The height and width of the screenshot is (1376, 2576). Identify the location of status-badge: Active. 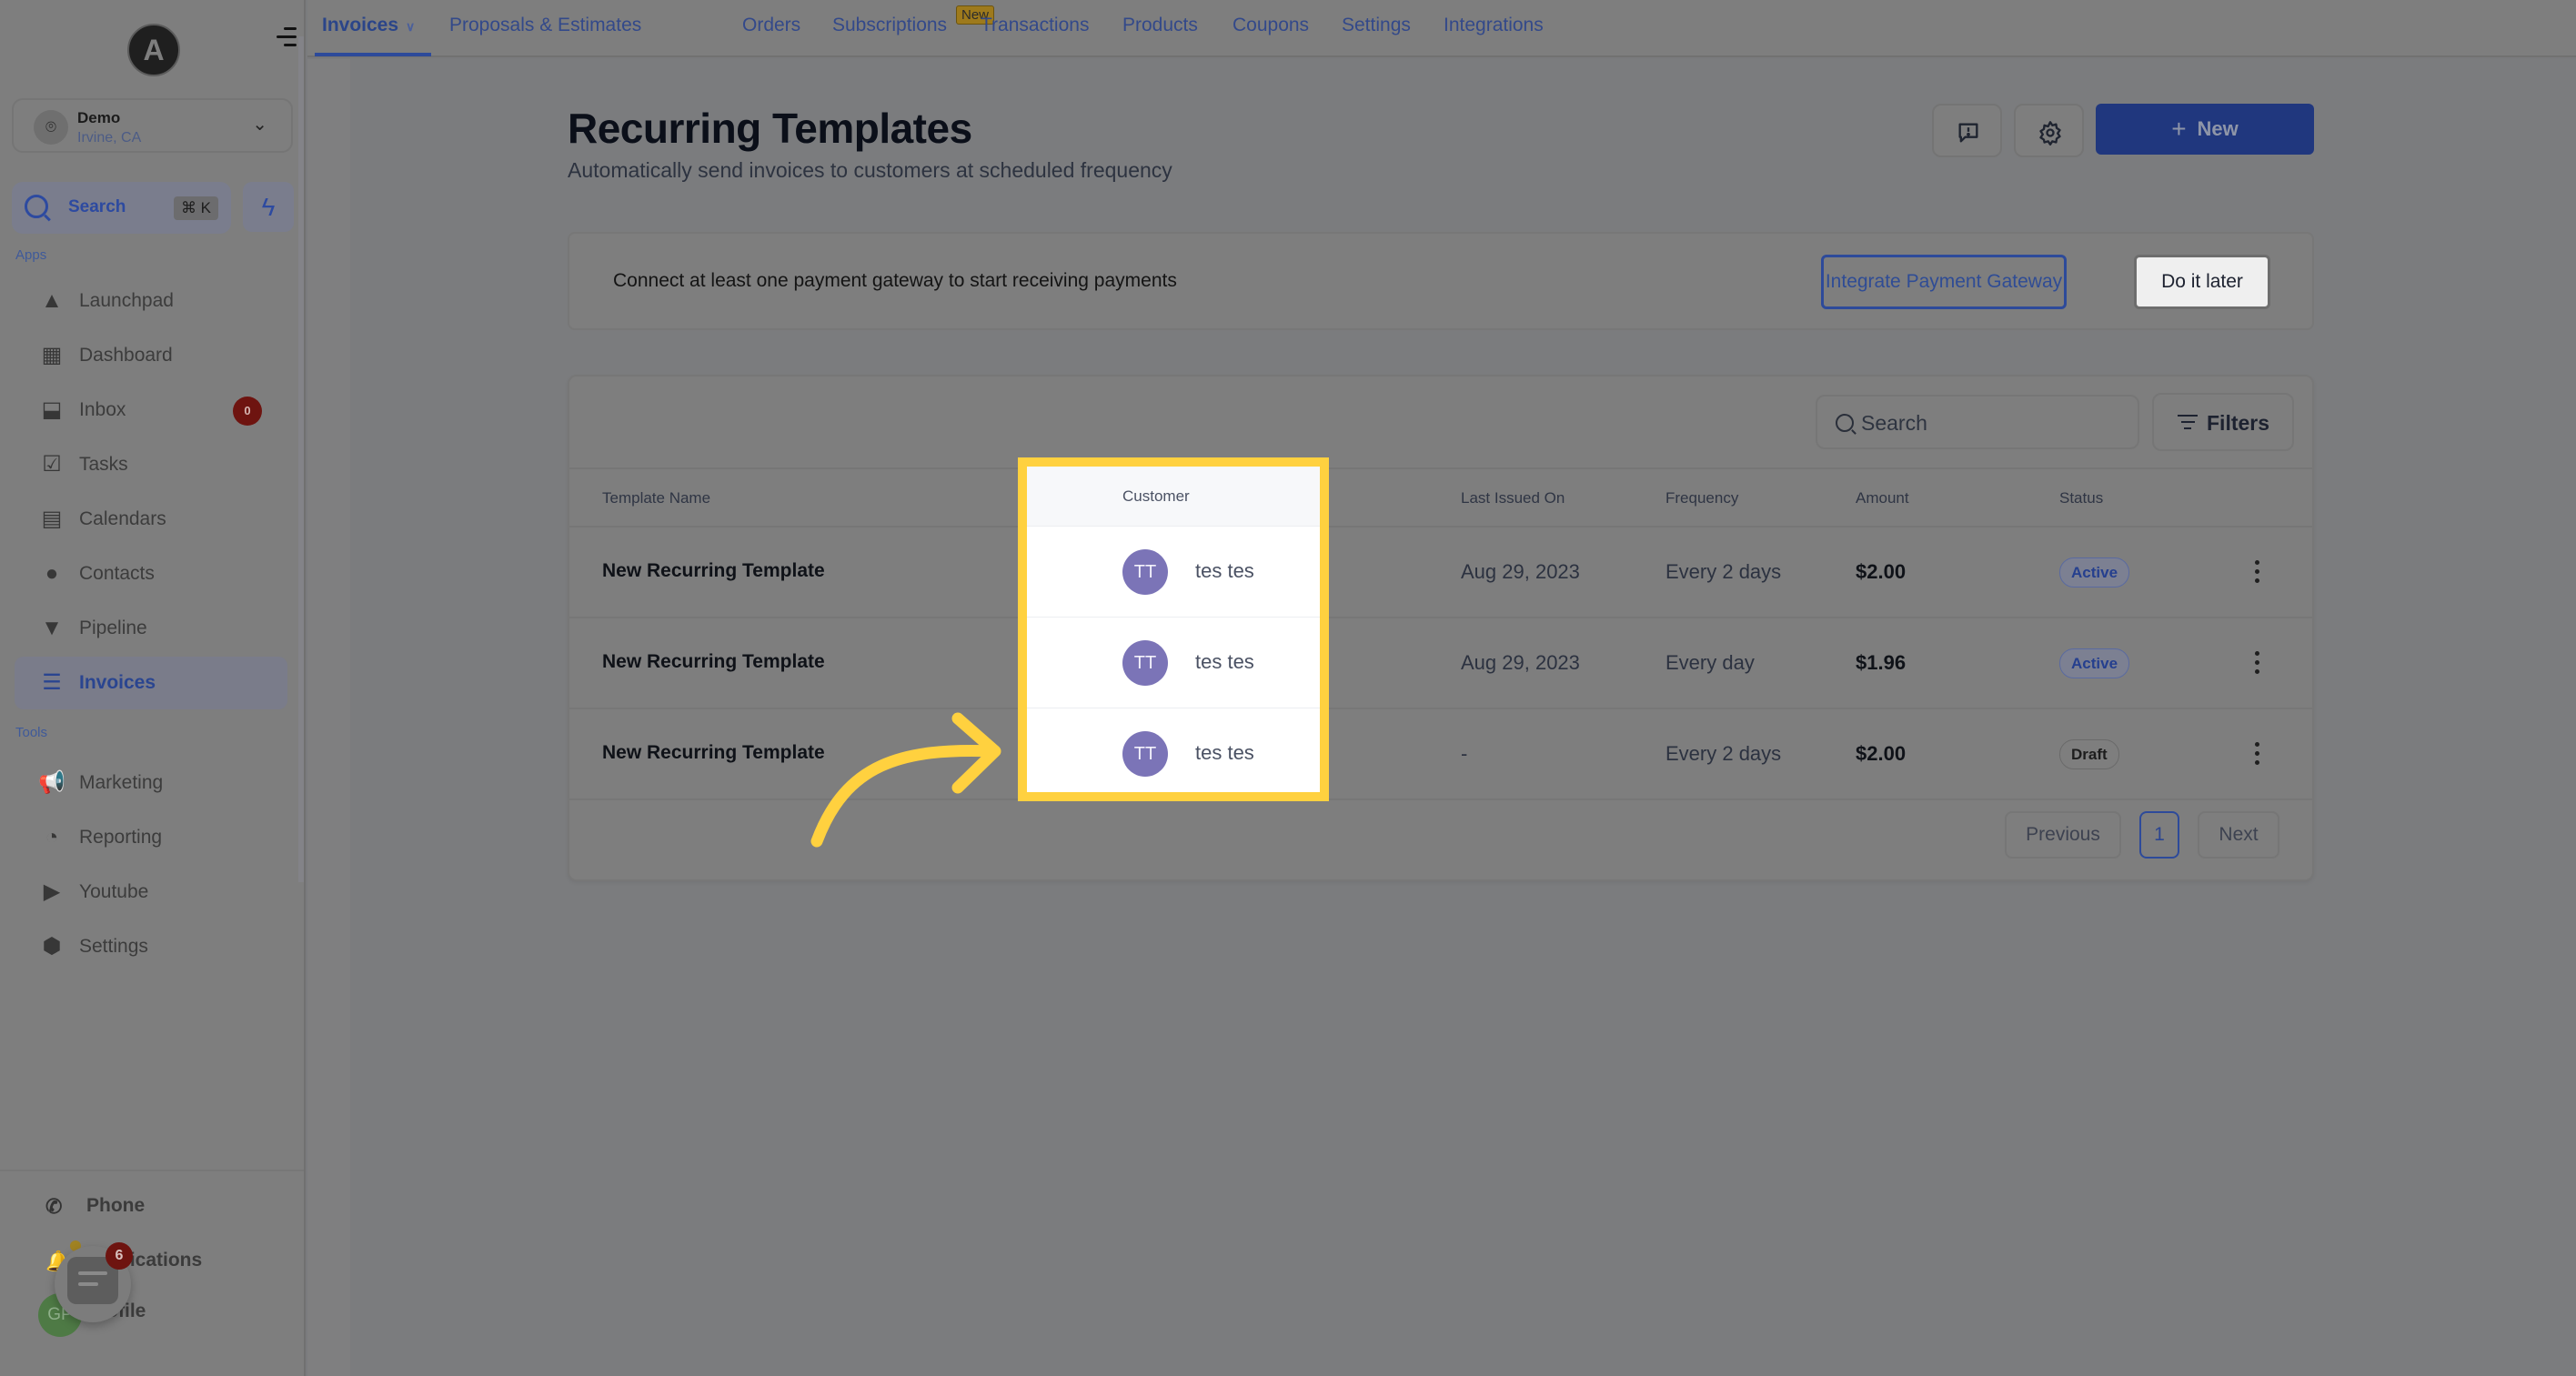
(2094, 572).